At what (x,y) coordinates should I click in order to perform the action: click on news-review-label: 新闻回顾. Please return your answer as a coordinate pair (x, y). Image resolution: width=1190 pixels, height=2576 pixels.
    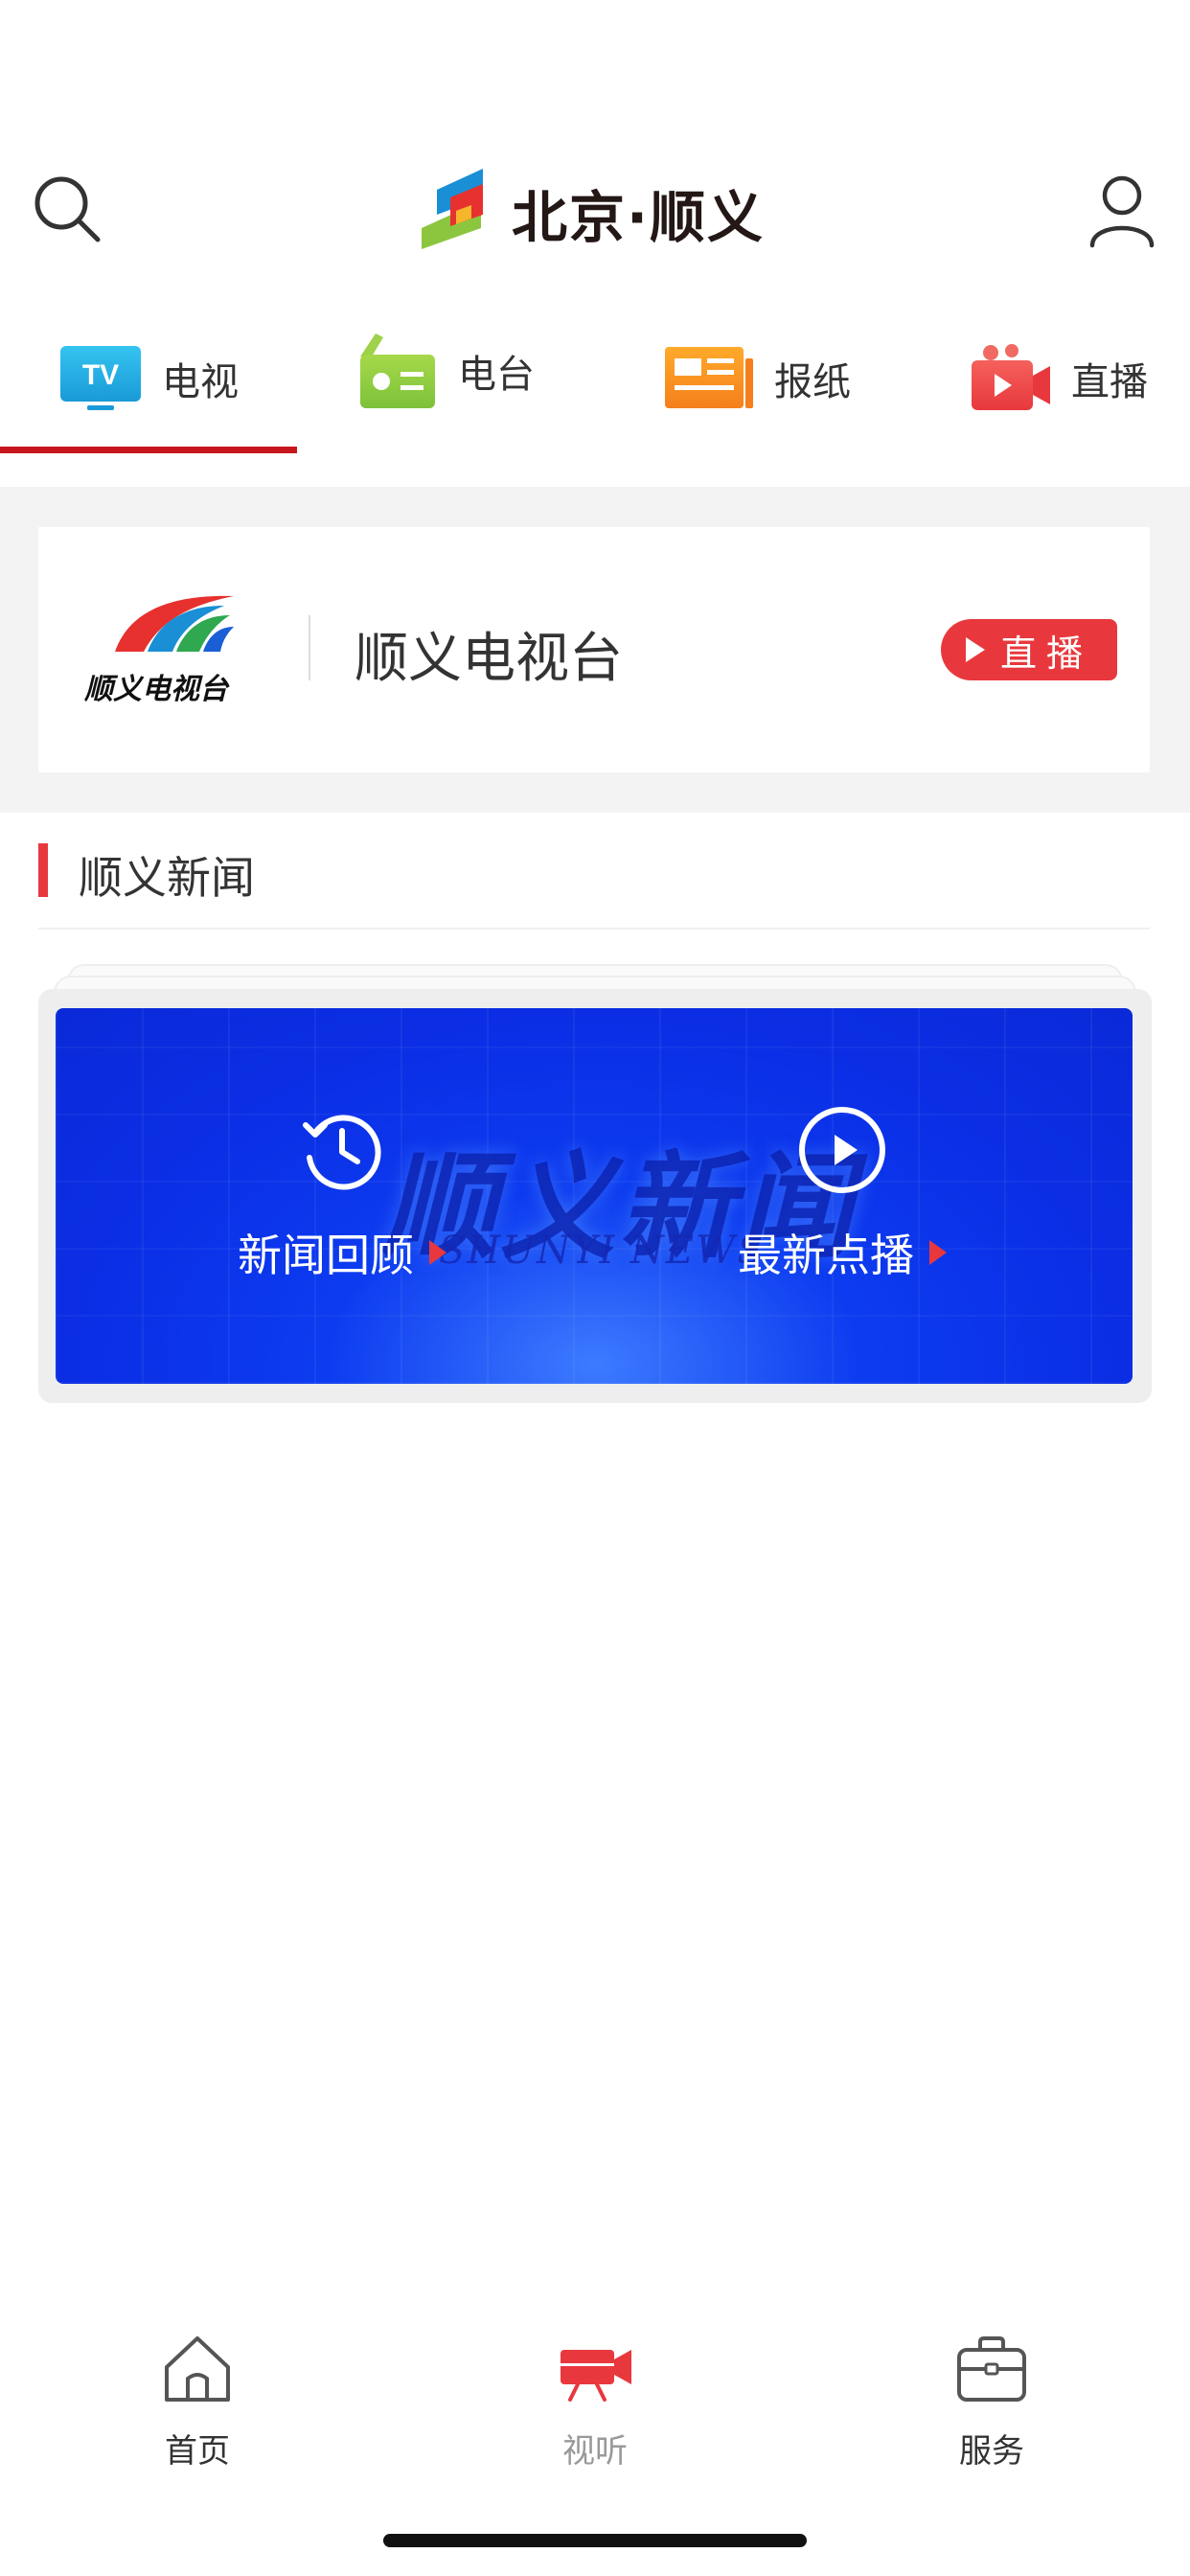
    Looking at the image, I should click on (342, 1252).